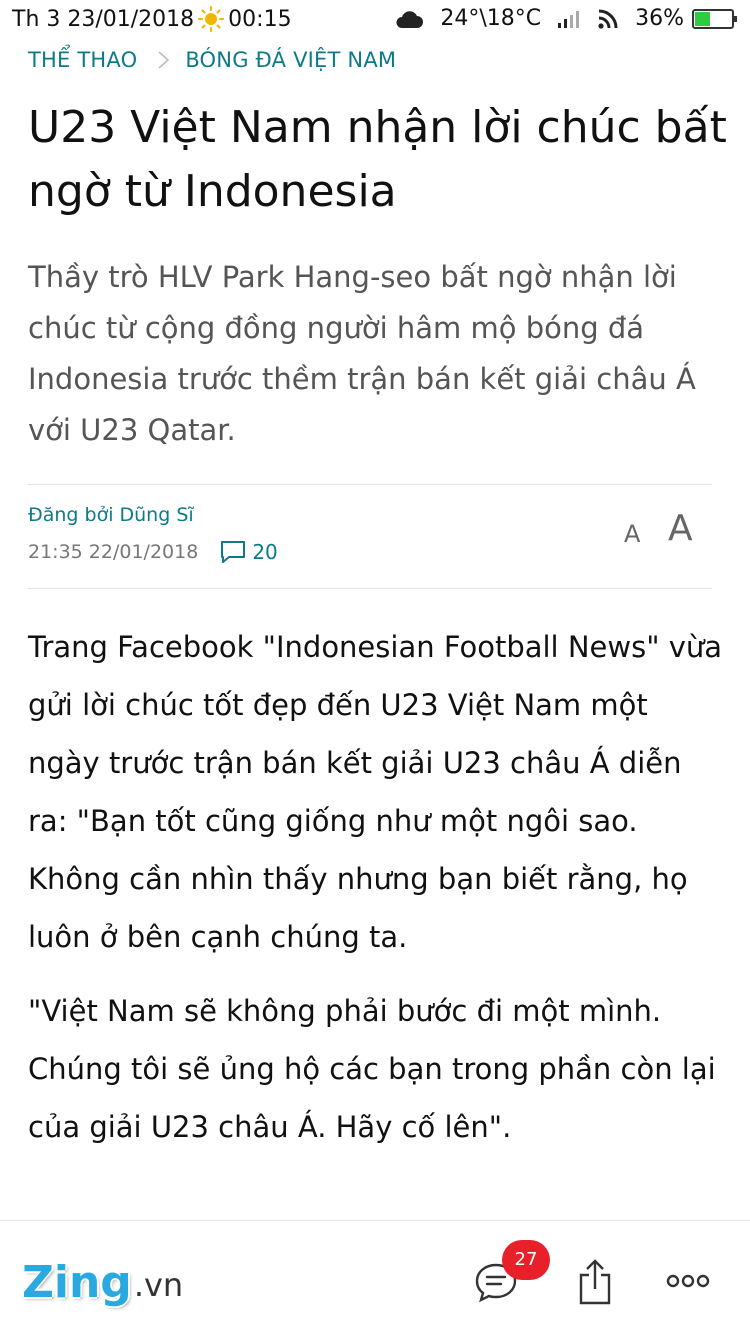 Image resolution: width=750 pixels, height=1335 pixels. What do you see at coordinates (211, 19) in the screenshot?
I see `sun-icon` at bounding box center [211, 19].